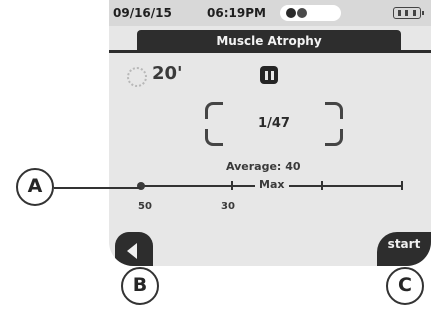 This screenshot has height=311, width=431. What do you see at coordinates (270, 51) in the screenshot?
I see `title-divider` at bounding box center [270, 51].